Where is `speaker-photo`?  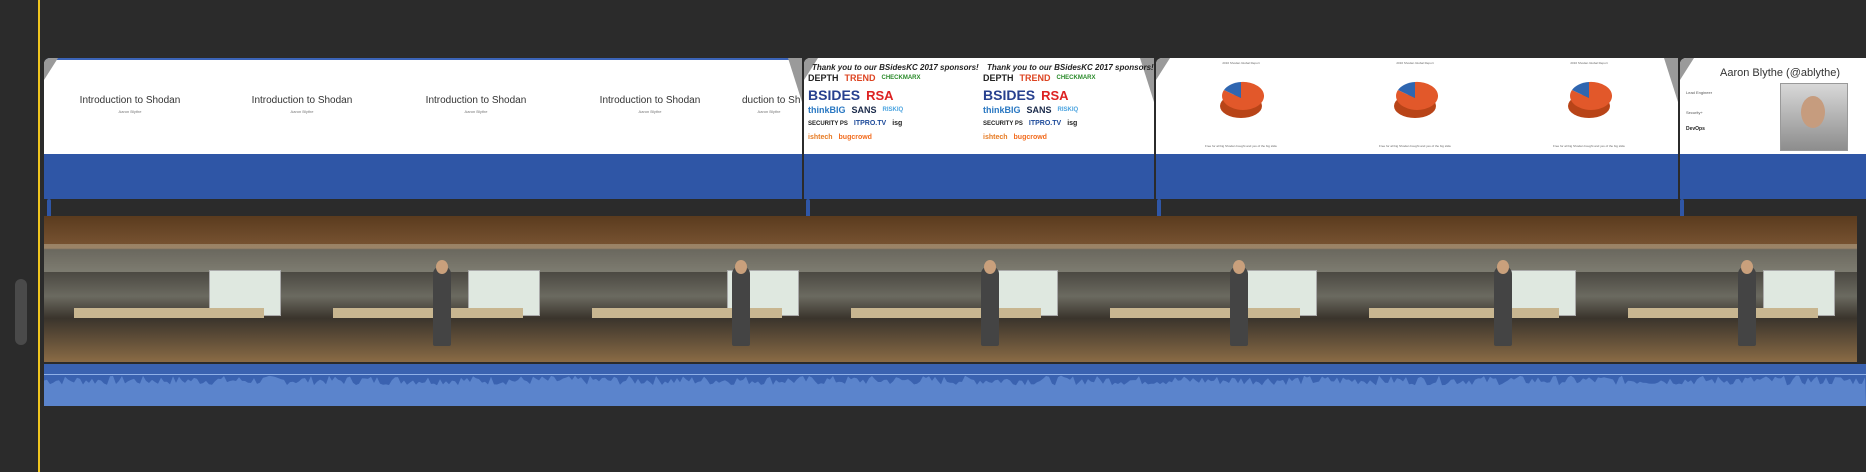 speaker-photo is located at coordinates (1814, 117).